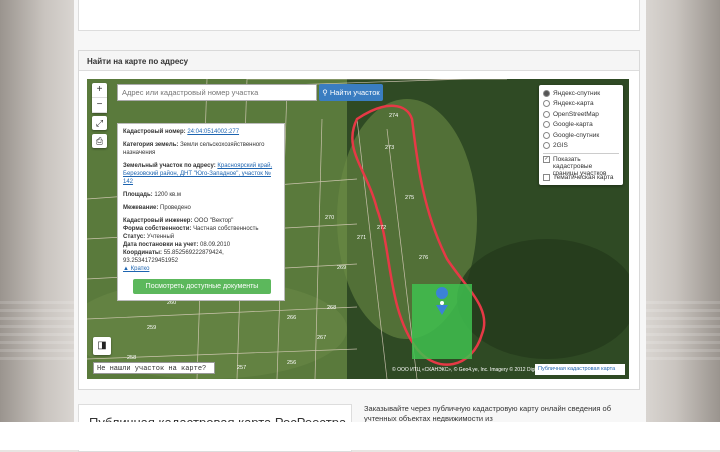 The image size is (720, 452). Describe the element at coordinates (546, 159) in the screenshot. I see `checkbox-checked-icon: ✓` at that location.